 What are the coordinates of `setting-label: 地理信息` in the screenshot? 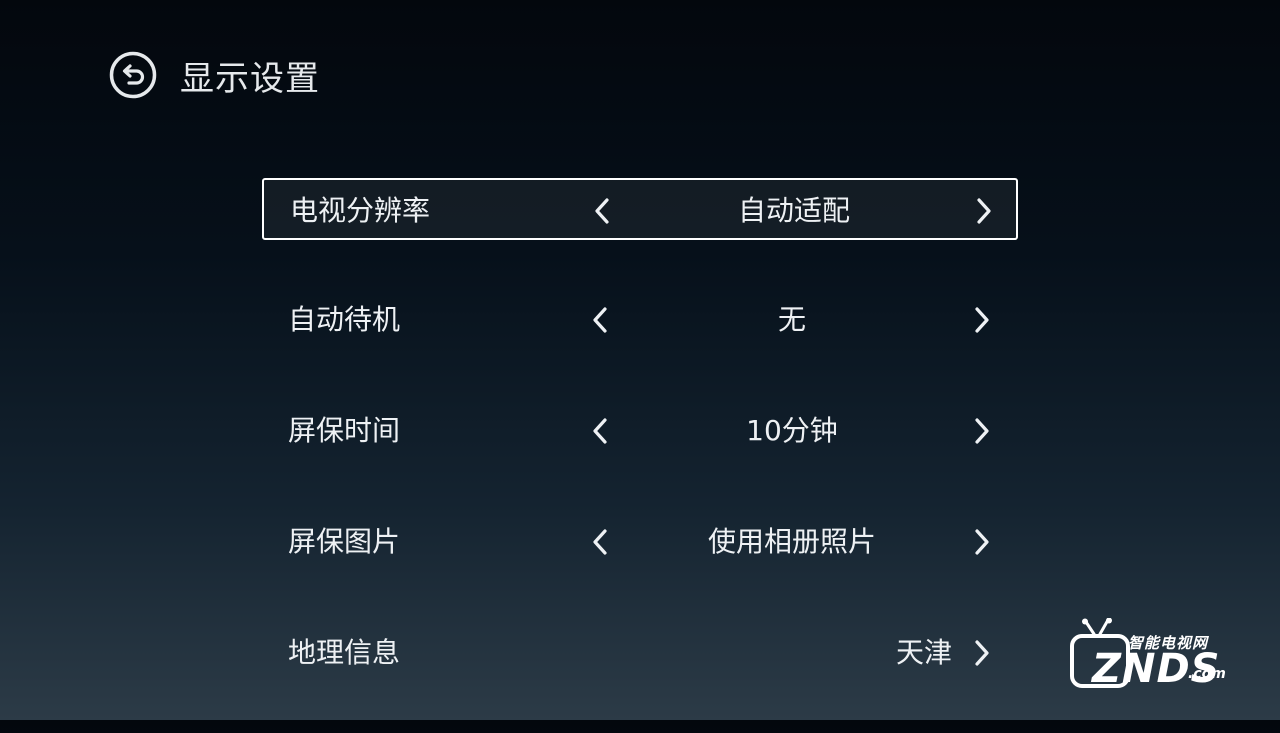 It's located at (344, 652).